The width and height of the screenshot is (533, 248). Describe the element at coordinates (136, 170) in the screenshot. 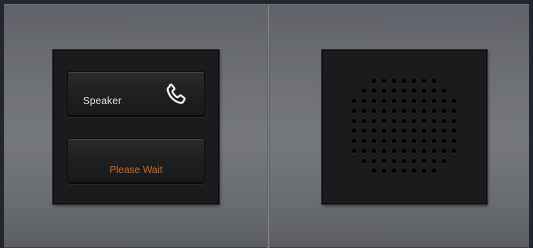

I see `status-label: Please Wait` at that location.